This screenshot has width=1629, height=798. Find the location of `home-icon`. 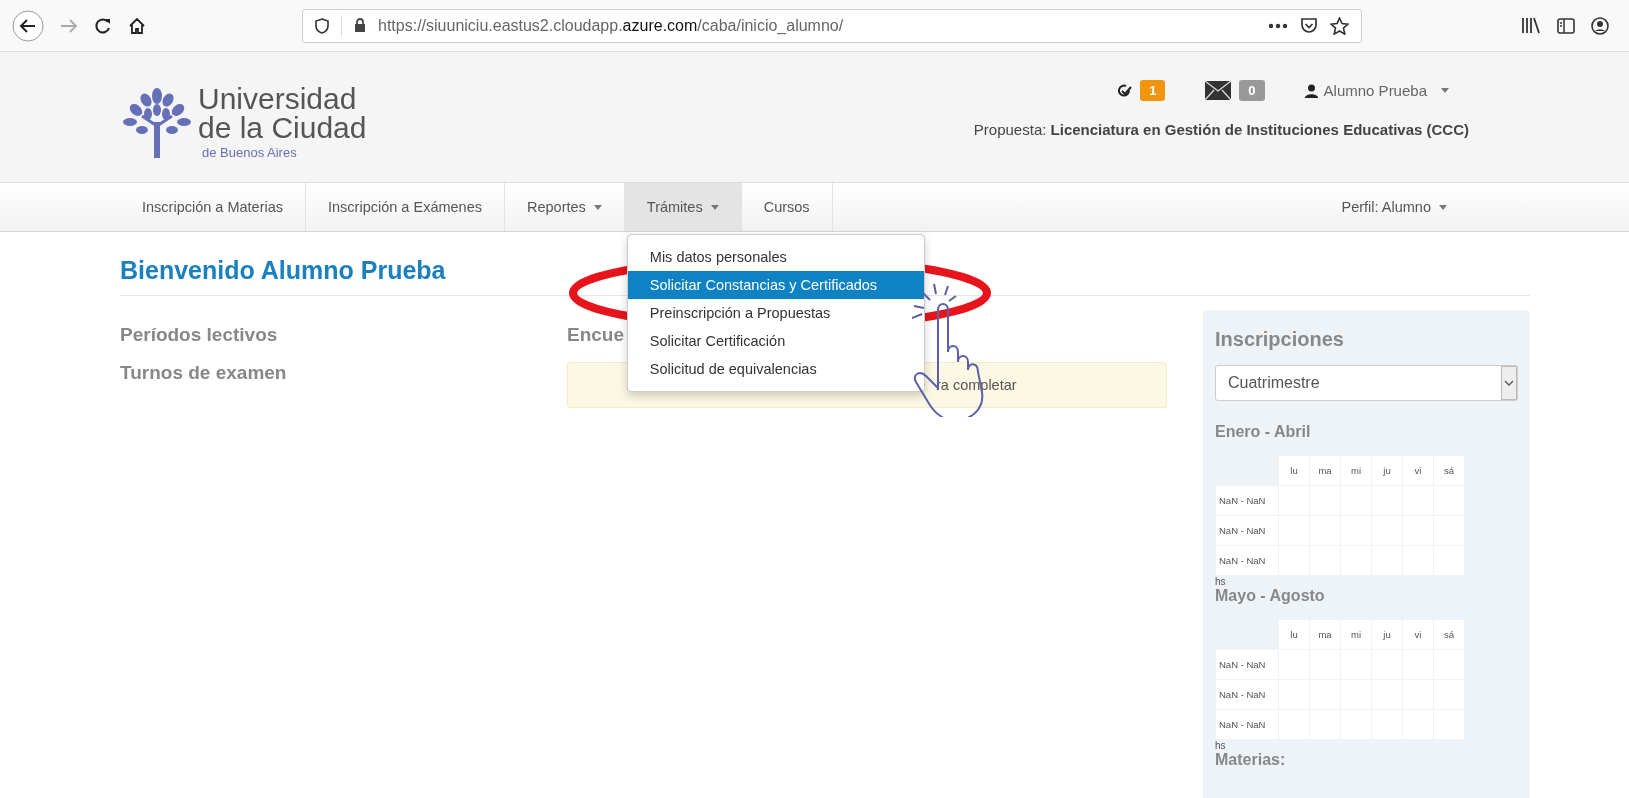

home-icon is located at coordinates (137, 25).